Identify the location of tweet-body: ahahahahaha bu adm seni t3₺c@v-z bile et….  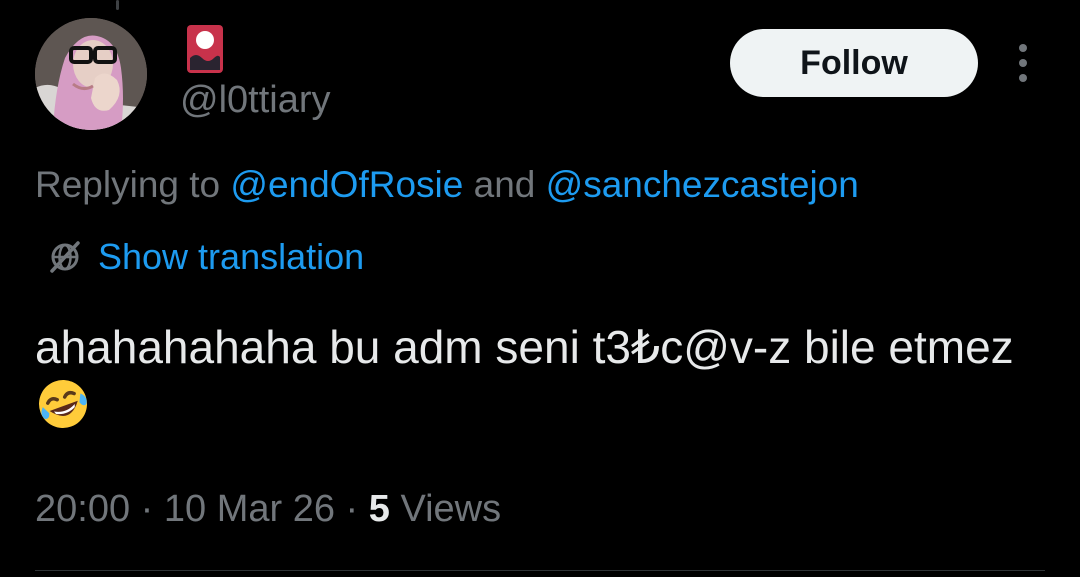
(524, 347).